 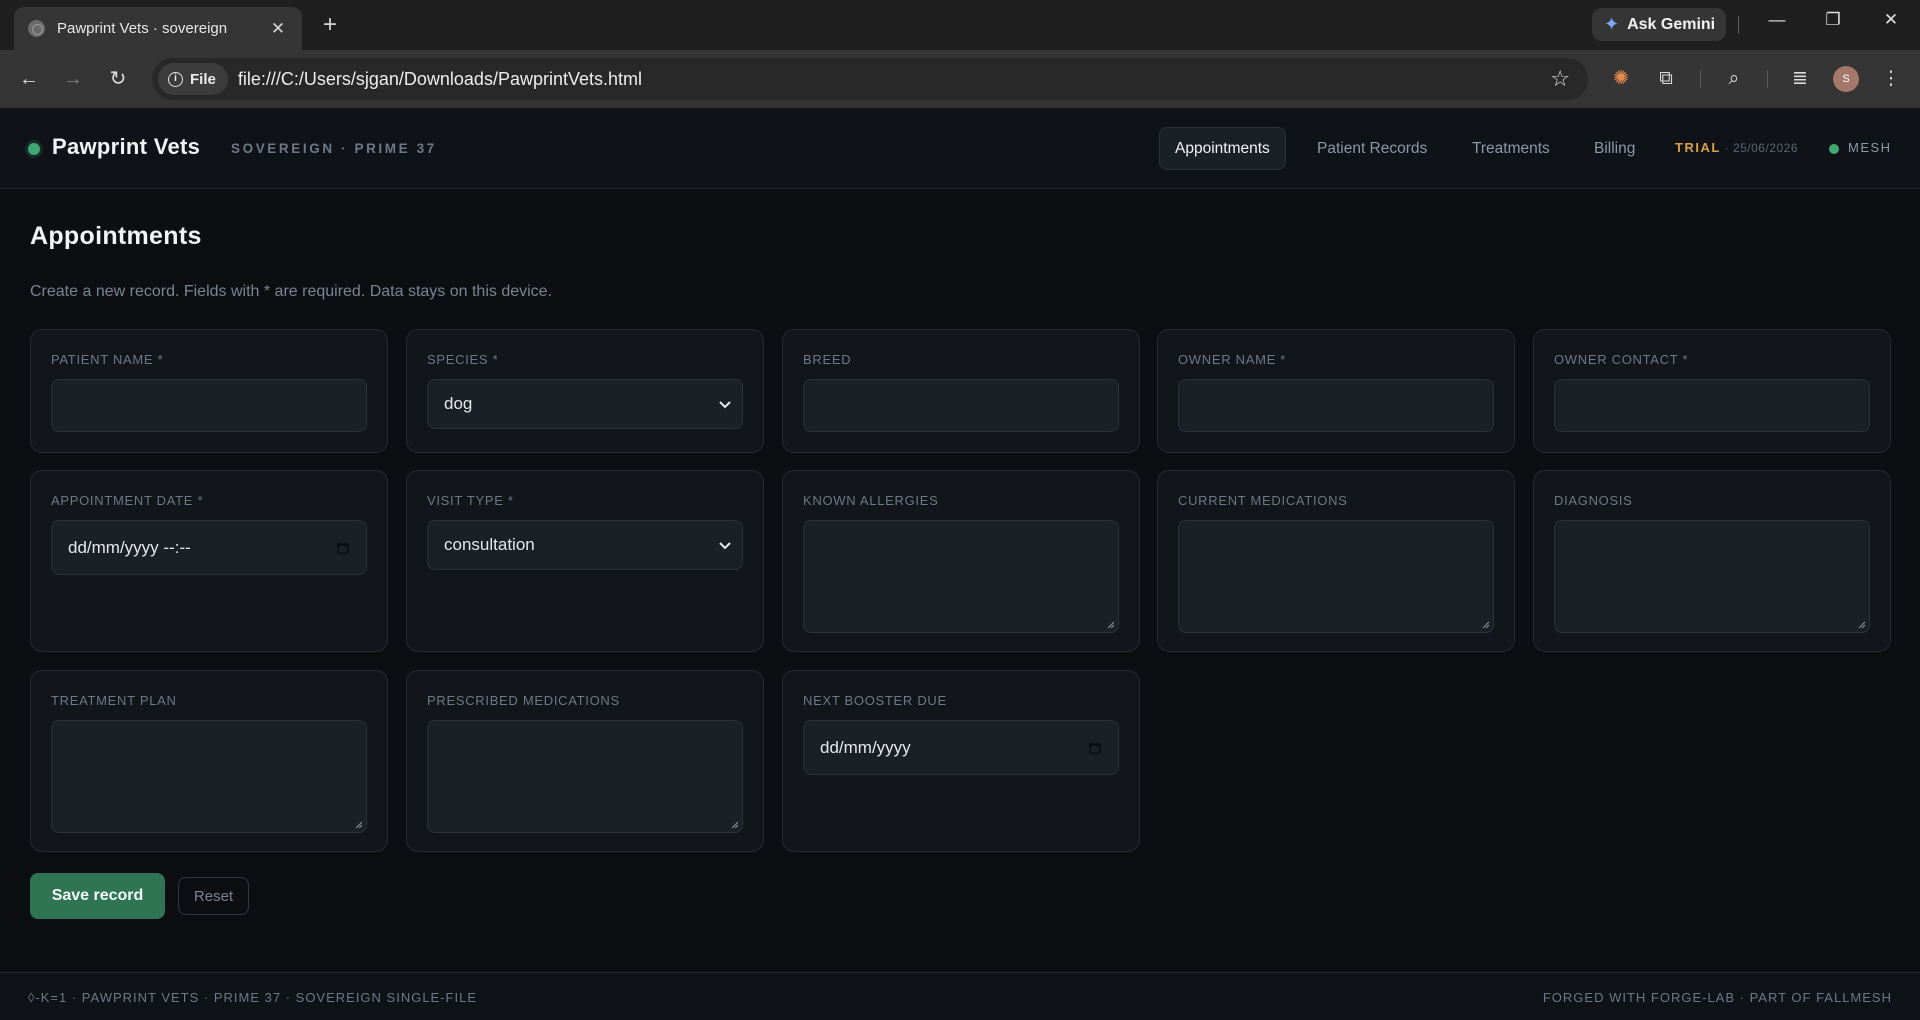 What do you see at coordinates (1870, 147) in the screenshot?
I see `mesh-label: MESH` at bounding box center [1870, 147].